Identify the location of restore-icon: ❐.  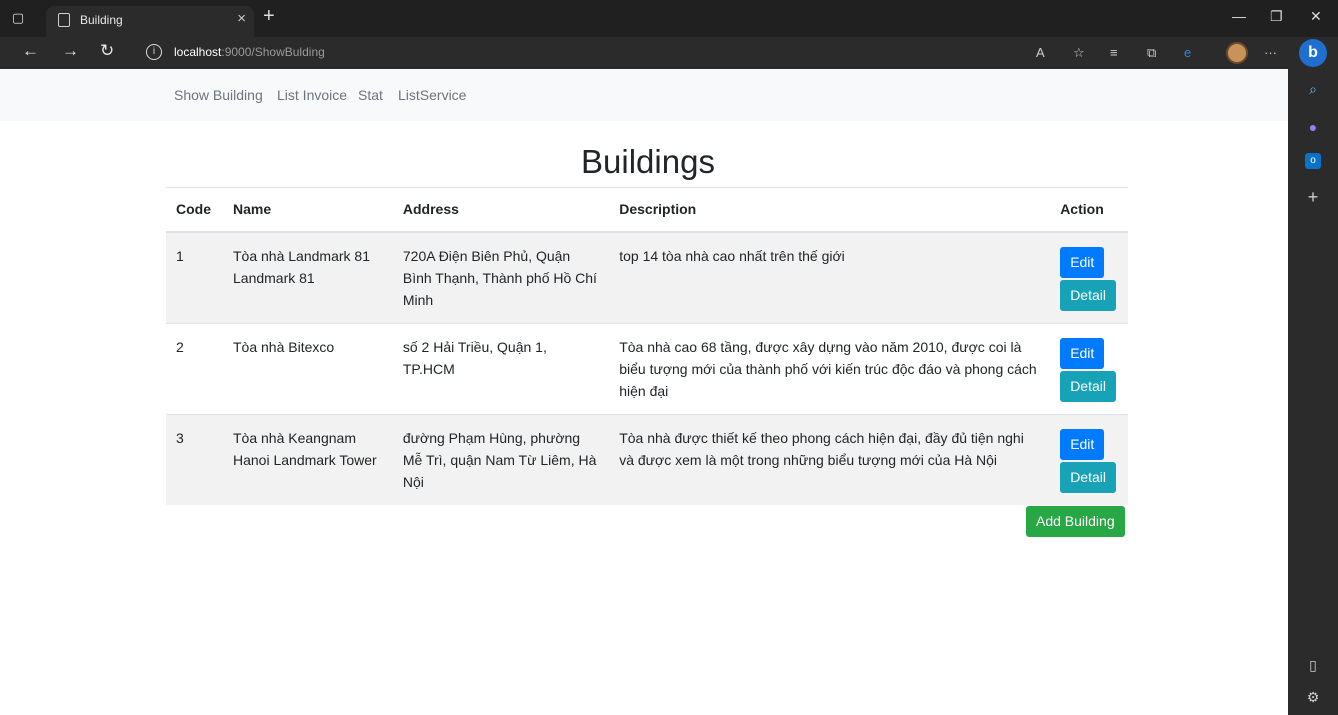
(1276, 16).